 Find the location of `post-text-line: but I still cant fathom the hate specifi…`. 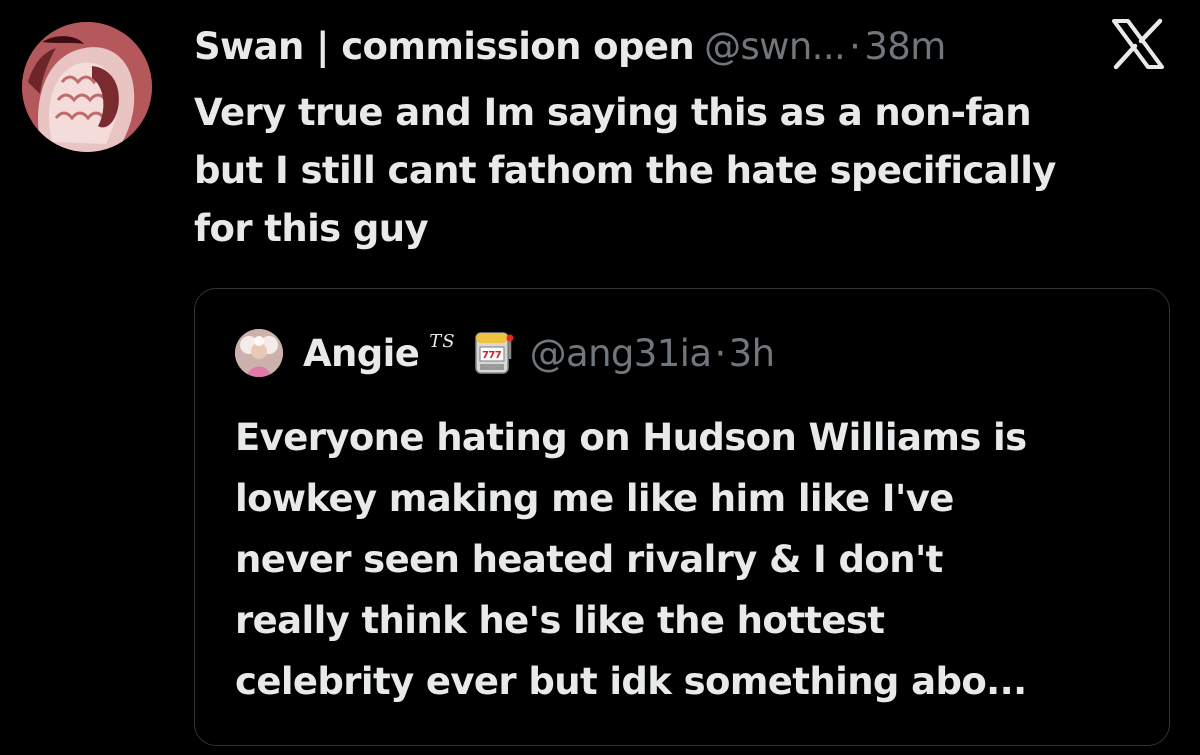

post-text-line: but I still cant fathom the hate specifi… is located at coordinates (625, 170).